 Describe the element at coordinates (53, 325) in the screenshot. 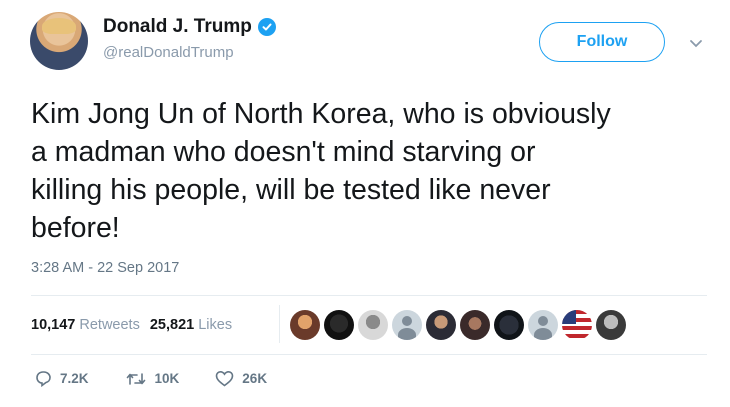

I see `retweets-count: 10,147` at that location.